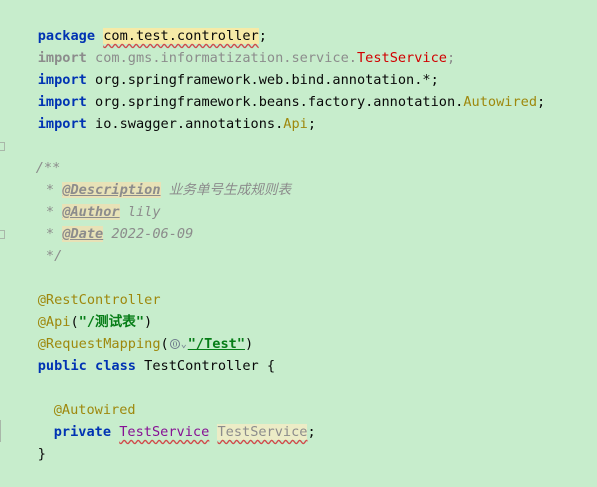 The image size is (597, 487). Describe the element at coordinates (82, 432) in the screenshot. I see `keyword-private: private` at that location.